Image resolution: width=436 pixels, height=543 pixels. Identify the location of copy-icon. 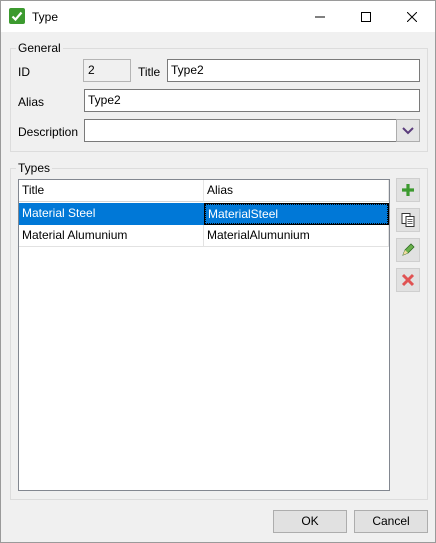
(408, 220).